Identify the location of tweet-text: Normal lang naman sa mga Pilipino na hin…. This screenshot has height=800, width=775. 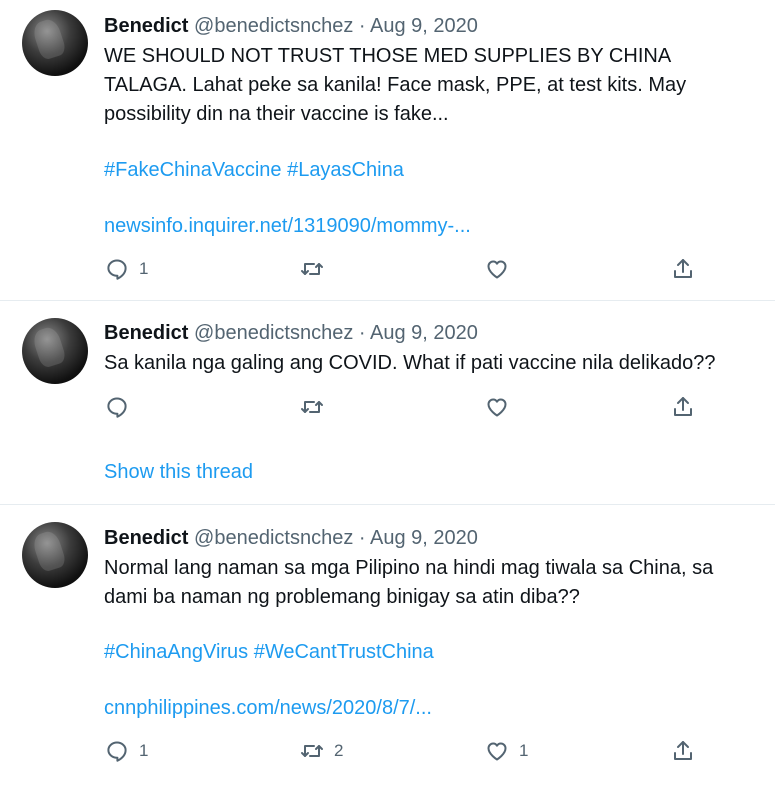
(409, 582).